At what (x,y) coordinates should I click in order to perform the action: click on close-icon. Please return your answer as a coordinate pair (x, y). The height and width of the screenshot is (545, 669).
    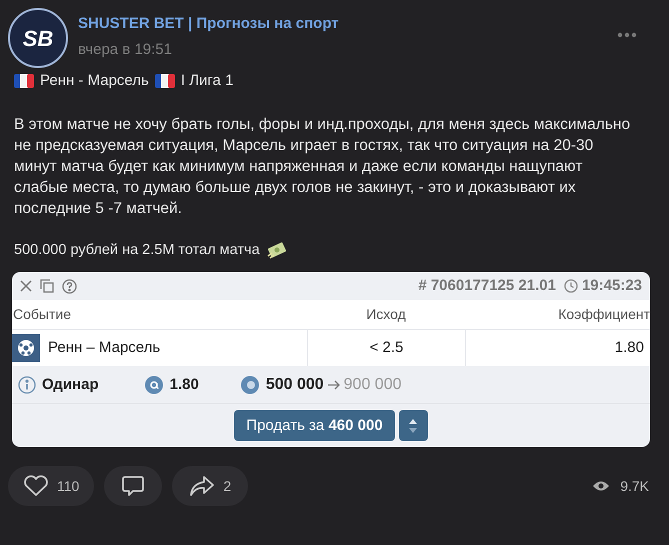
    Looking at the image, I should click on (26, 286).